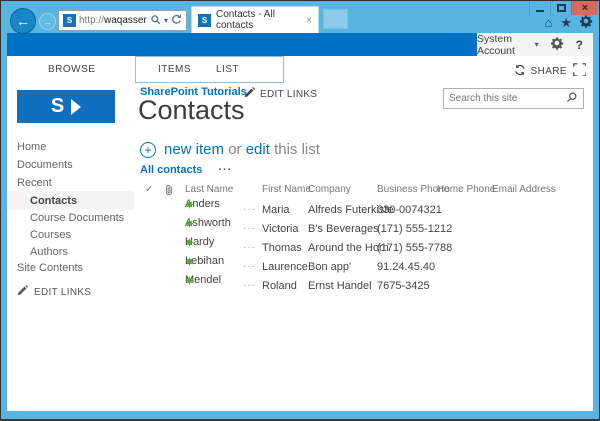 The image size is (600, 421). I want to click on maximize-button, so click(560, 8).